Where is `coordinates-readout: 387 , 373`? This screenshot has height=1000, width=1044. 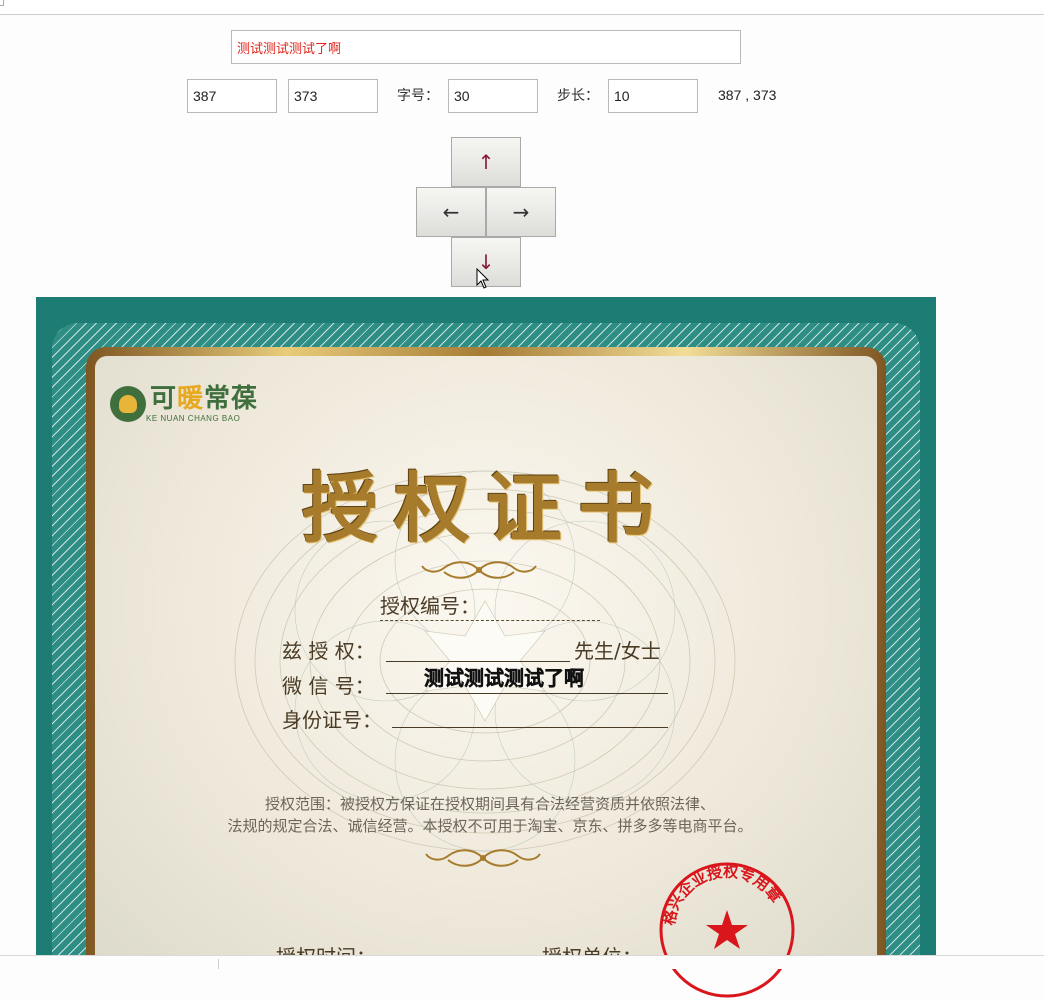 coordinates-readout: 387 , 373 is located at coordinates (747, 95).